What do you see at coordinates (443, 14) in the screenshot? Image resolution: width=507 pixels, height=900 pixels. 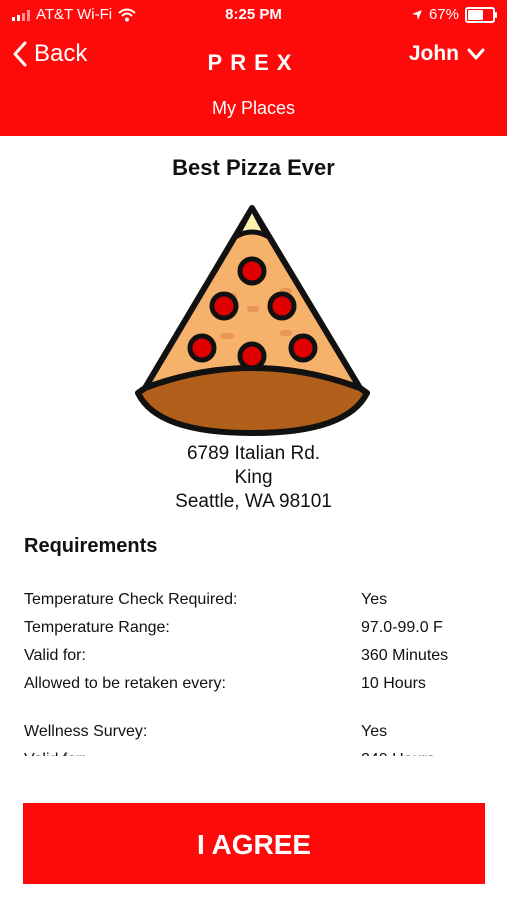 I see `battery-percent: 67%` at bounding box center [443, 14].